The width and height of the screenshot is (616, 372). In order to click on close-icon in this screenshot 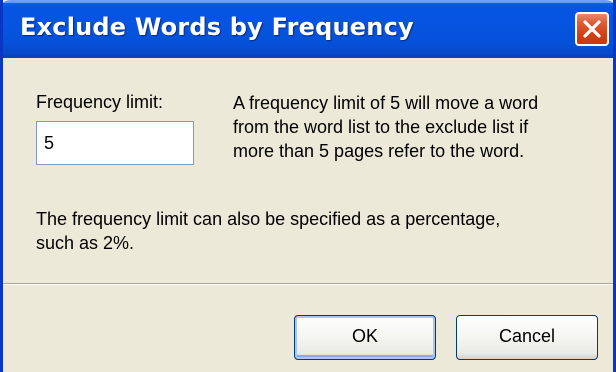, I will do `click(592, 29)`.